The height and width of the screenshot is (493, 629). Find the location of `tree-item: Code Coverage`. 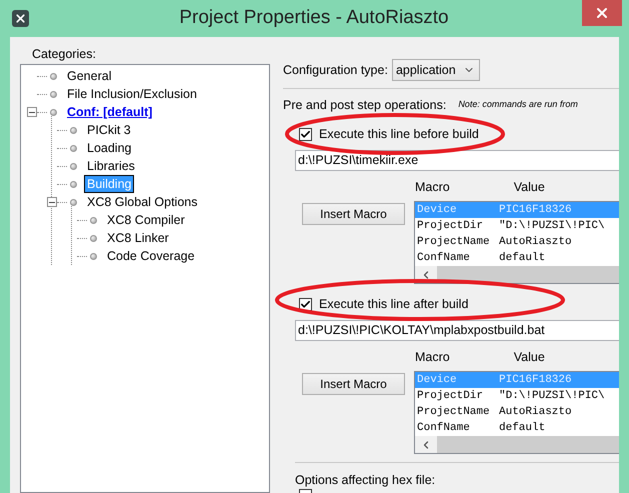

tree-item: Code Coverage is located at coordinates (151, 256).